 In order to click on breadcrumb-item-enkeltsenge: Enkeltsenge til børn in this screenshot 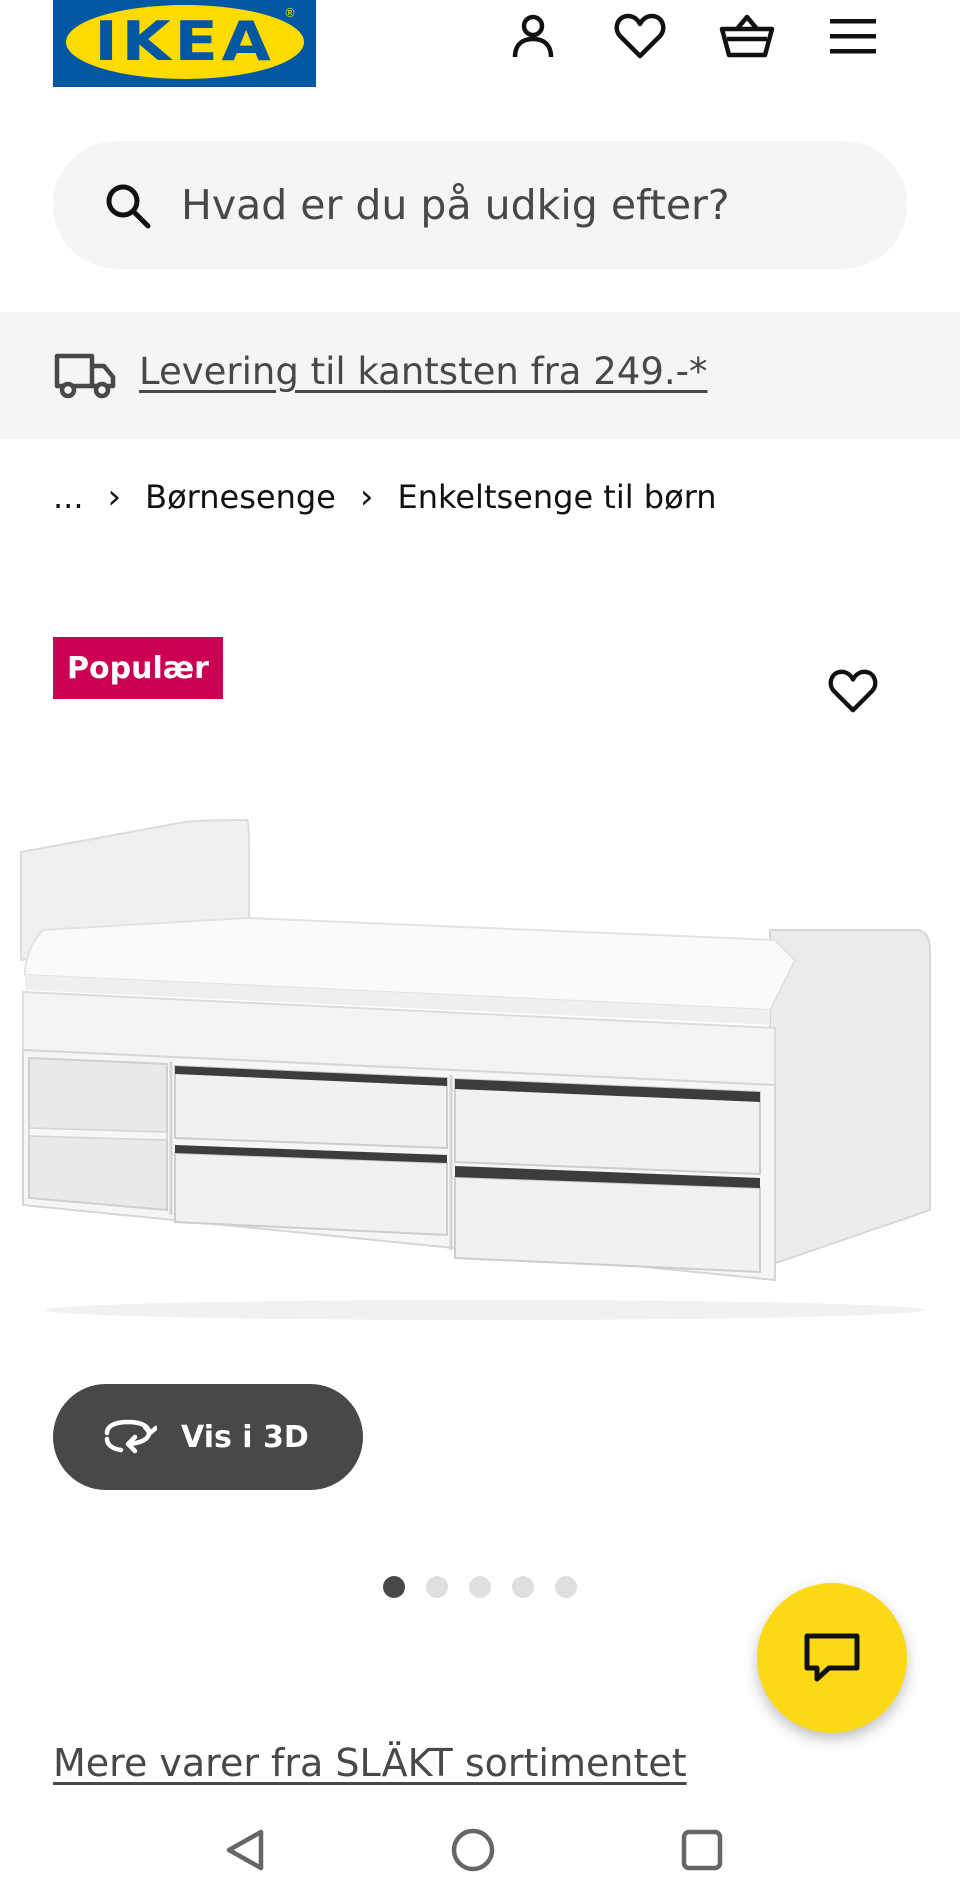, I will do `click(556, 497)`.